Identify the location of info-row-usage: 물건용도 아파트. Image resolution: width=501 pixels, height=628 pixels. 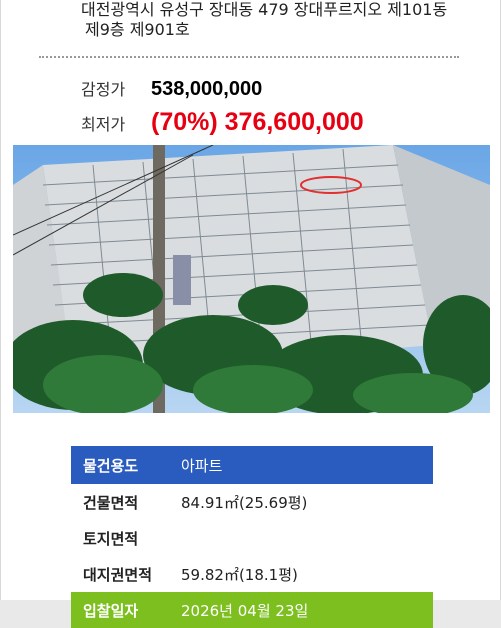
(252, 465).